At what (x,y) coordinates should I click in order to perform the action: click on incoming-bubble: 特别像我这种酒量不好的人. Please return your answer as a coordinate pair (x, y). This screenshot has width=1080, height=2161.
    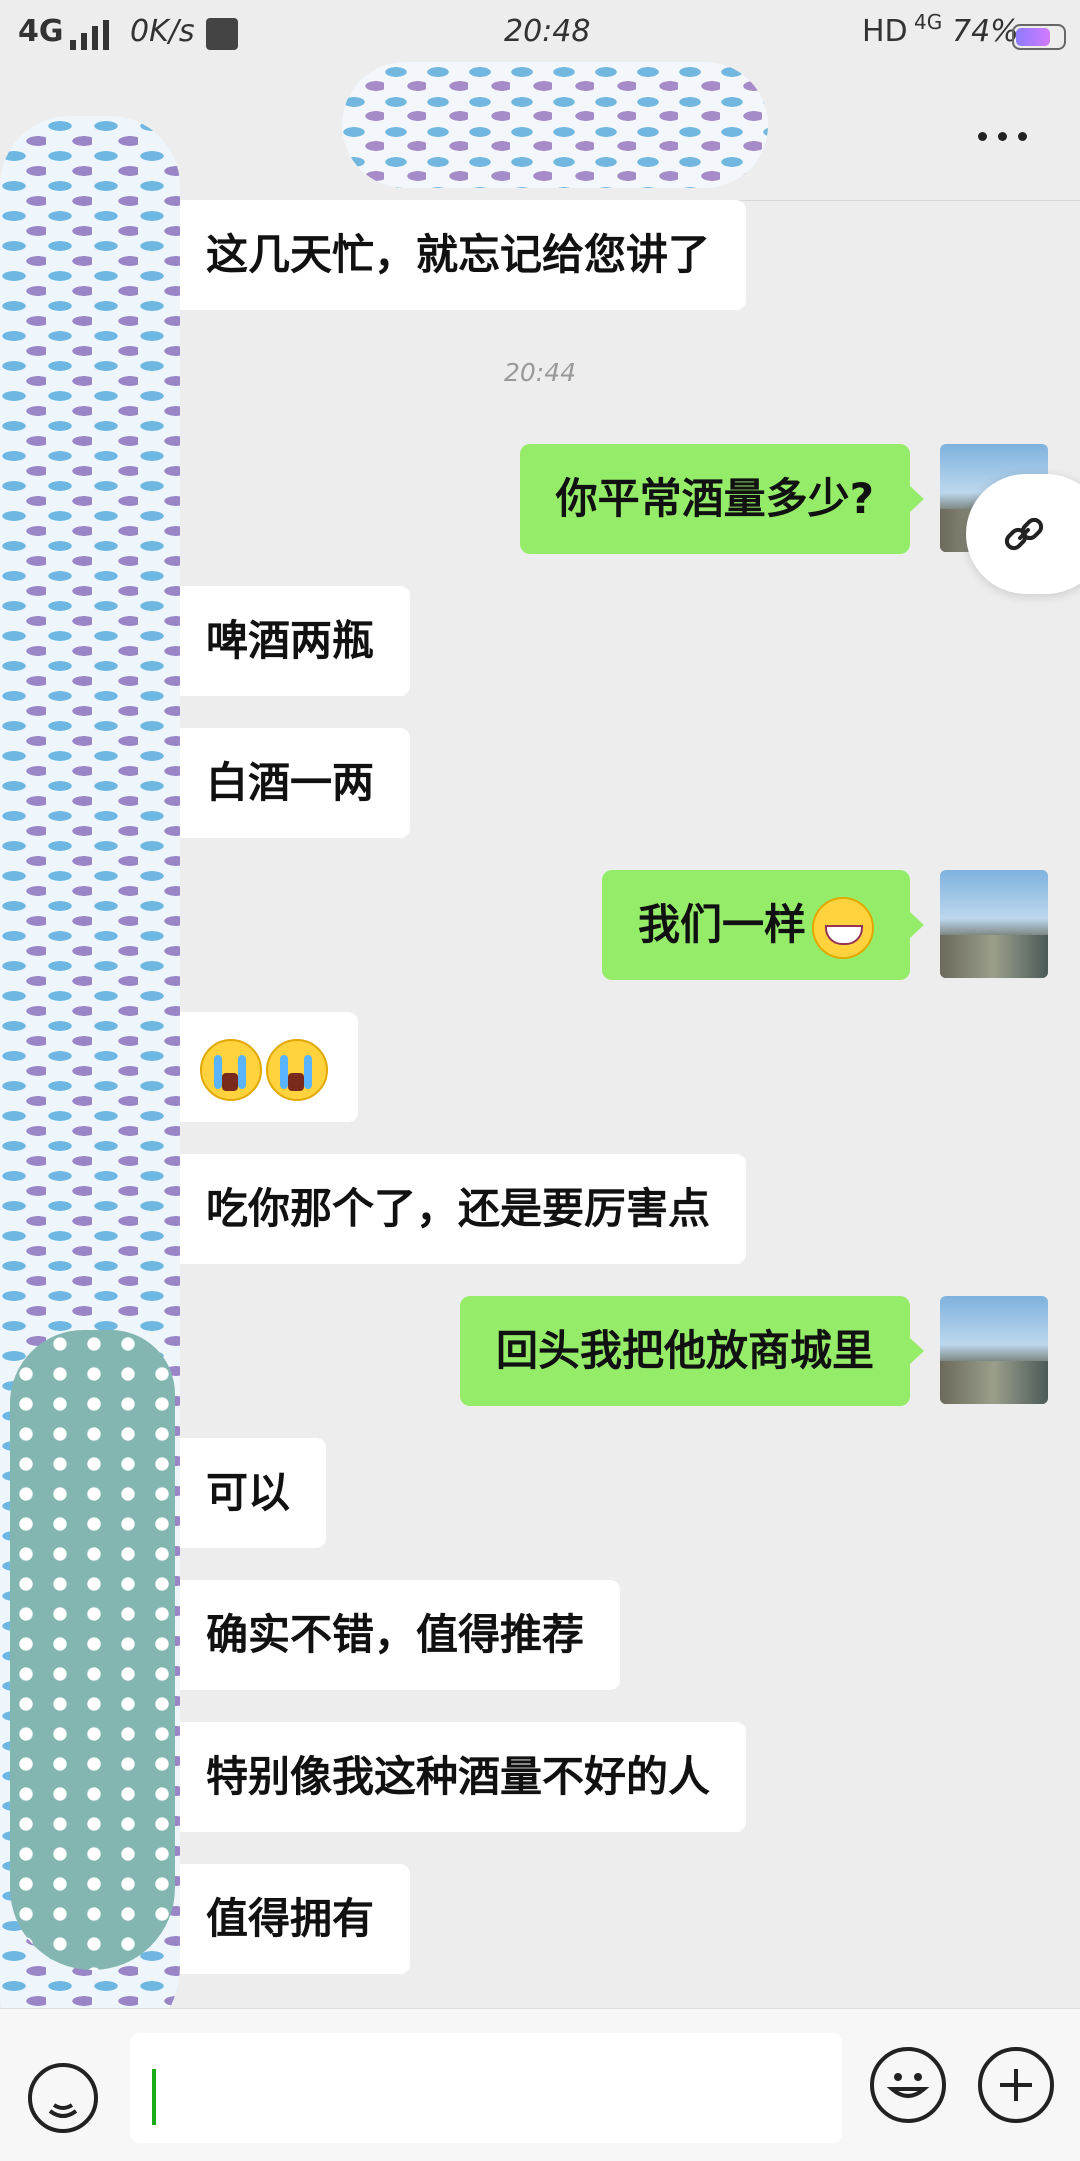
    Looking at the image, I should click on (451, 1777).